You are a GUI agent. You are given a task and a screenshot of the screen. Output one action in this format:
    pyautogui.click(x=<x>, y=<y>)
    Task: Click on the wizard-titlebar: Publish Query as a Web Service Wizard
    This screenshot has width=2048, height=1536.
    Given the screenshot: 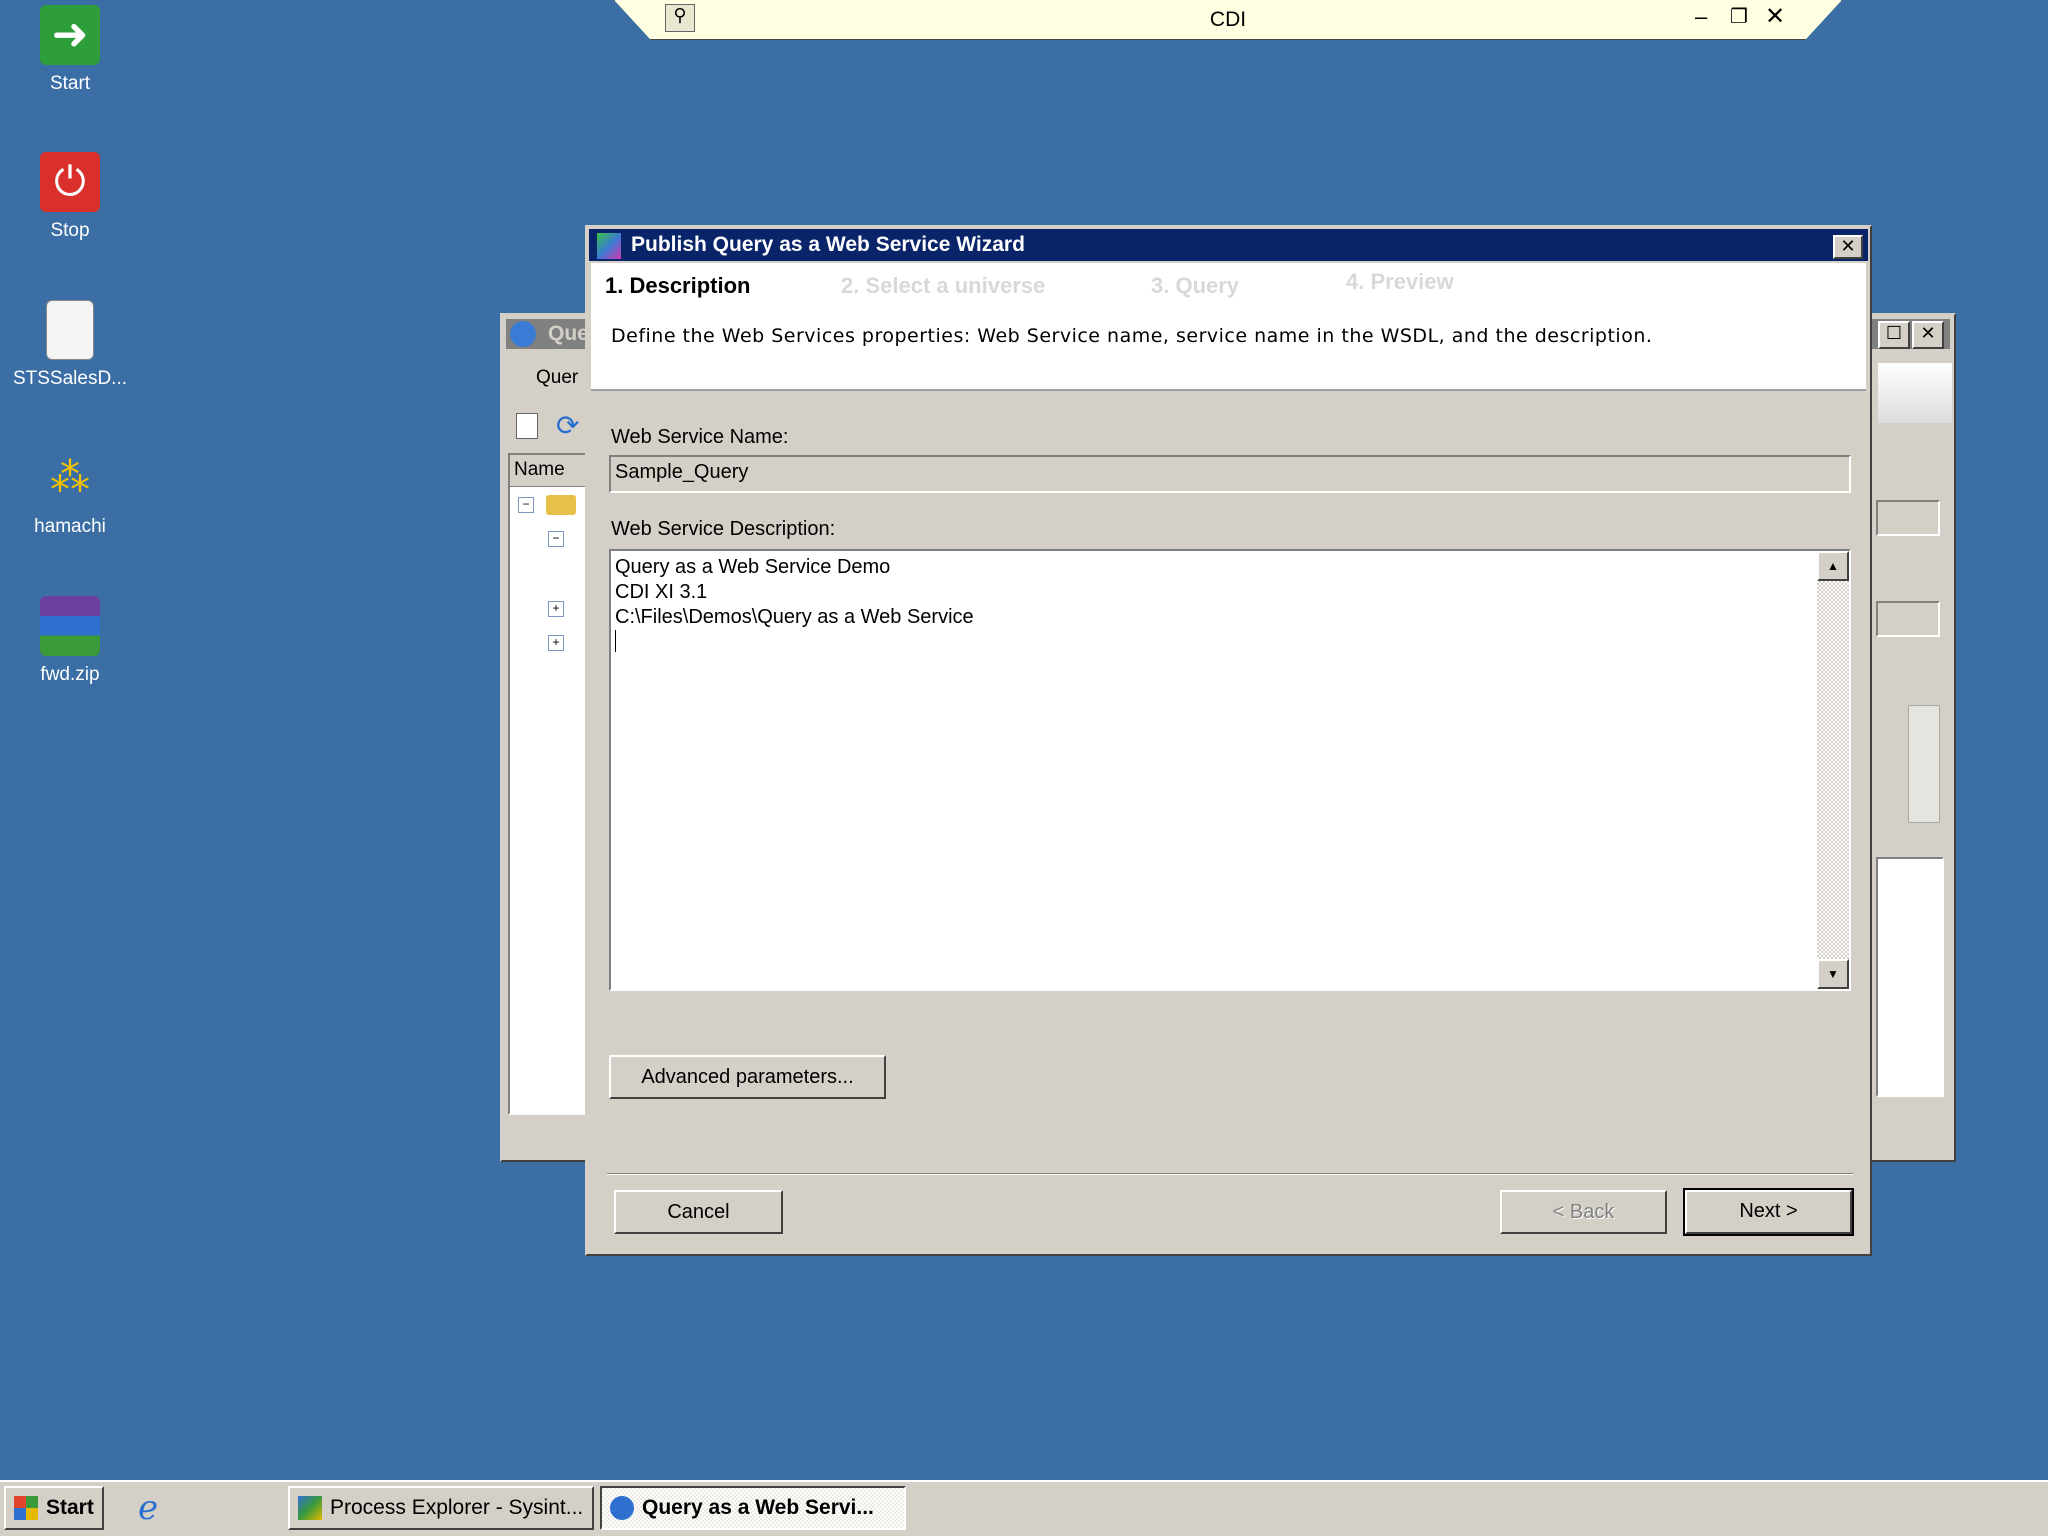 What is the action you would take?
    pyautogui.click(x=1228, y=245)
    